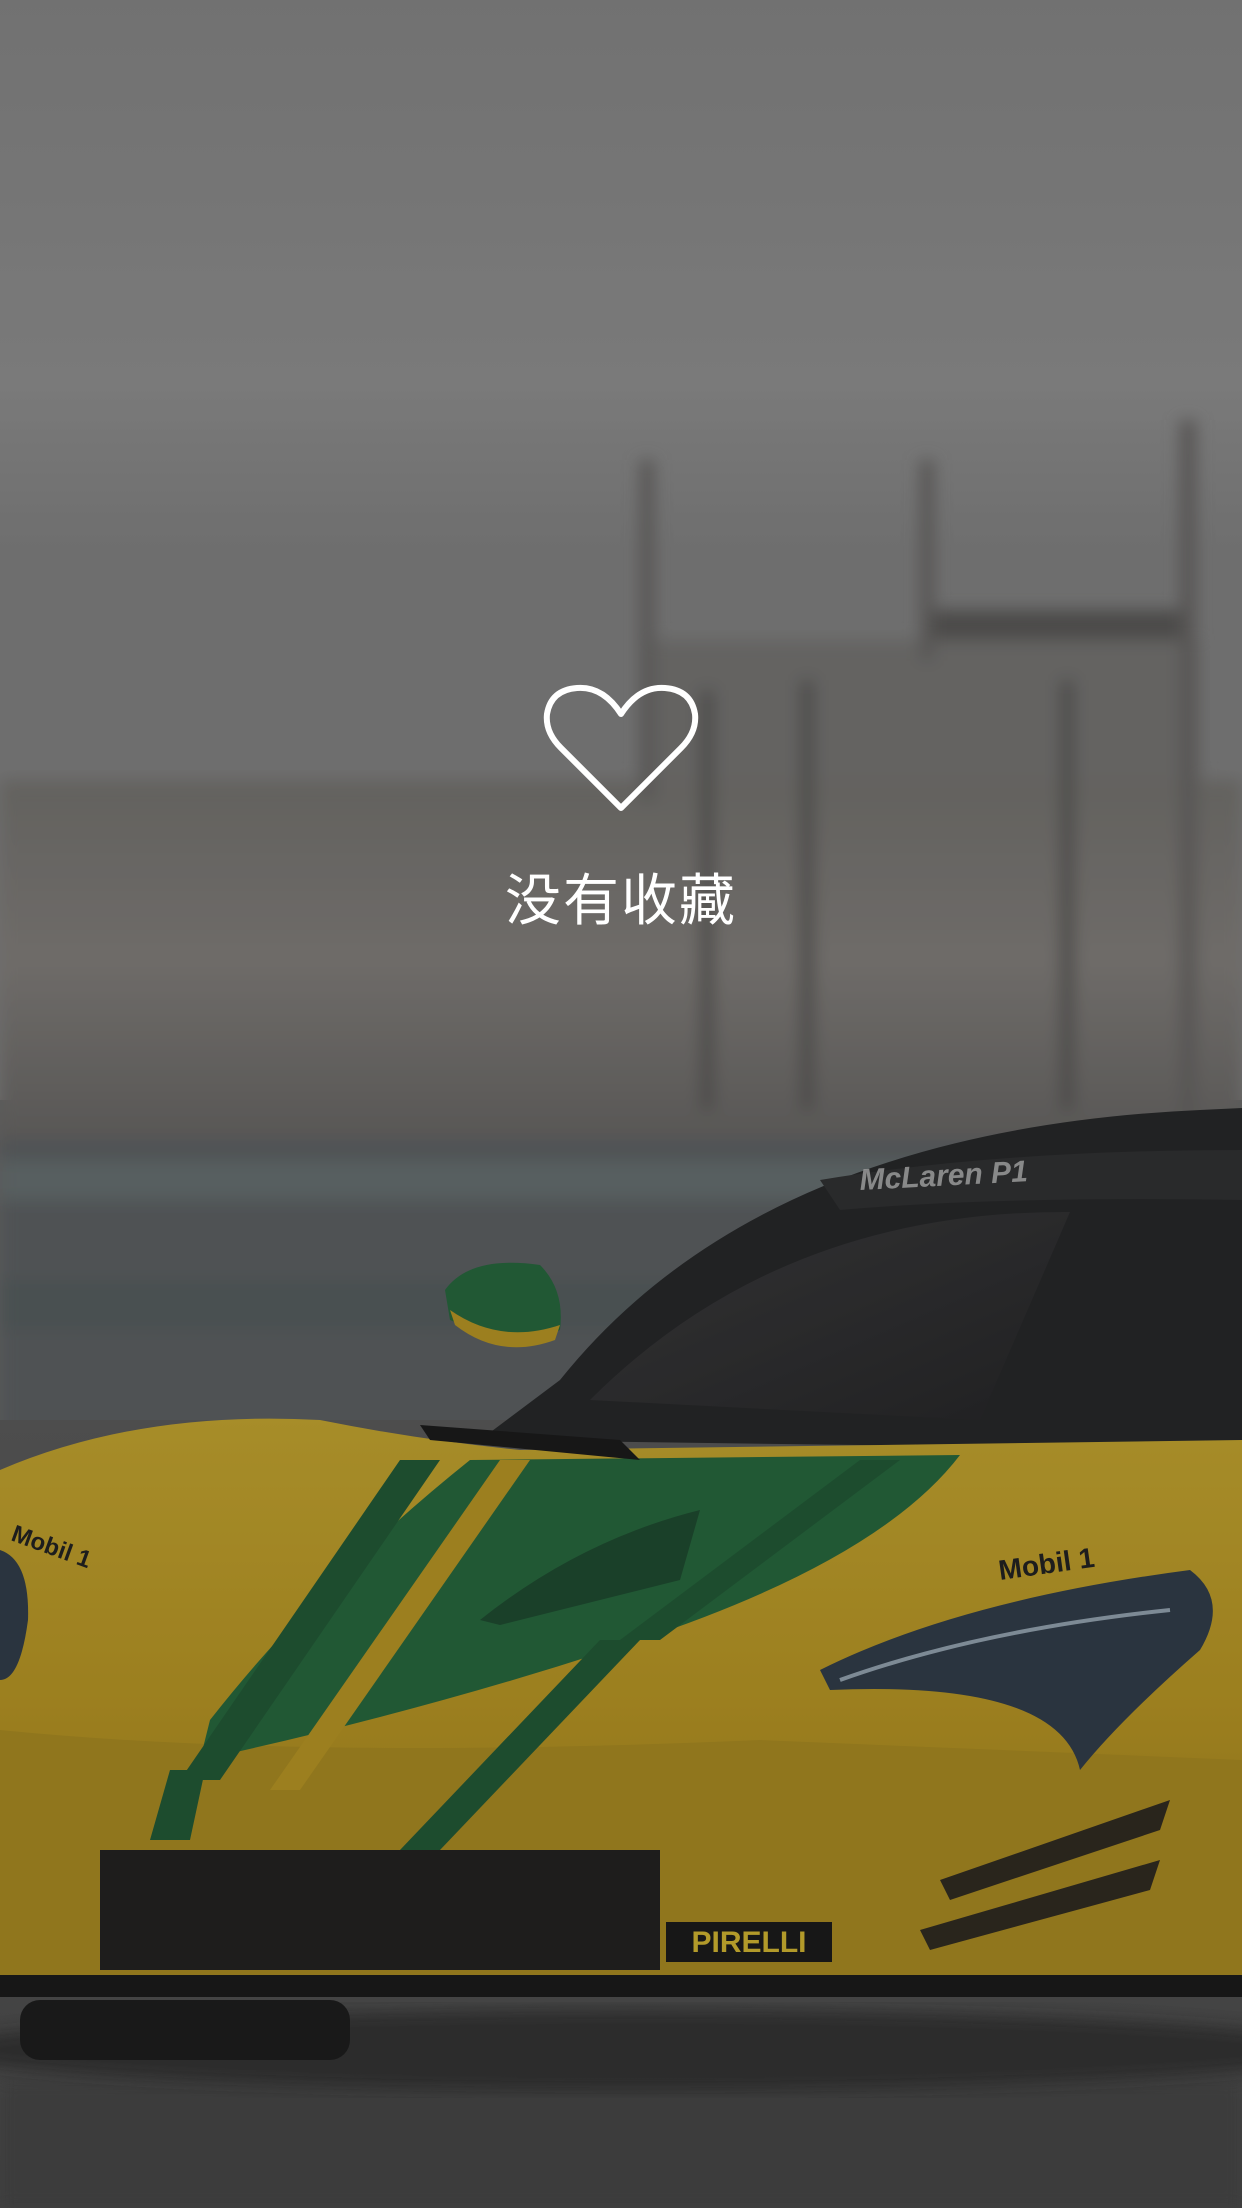 The width and height of the screenshot is (1242, 2208). I want to click on empty-favorites-message: 没有收藏, so click(621, 901).